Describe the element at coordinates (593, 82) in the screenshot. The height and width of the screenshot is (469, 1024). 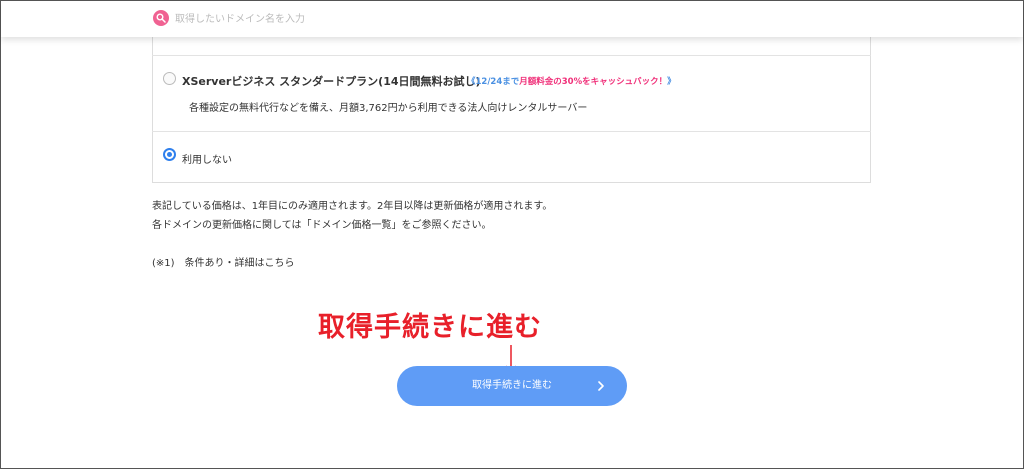
I see `promo-highlight: 月額料金の30%をキャッシュバック！` at that location.